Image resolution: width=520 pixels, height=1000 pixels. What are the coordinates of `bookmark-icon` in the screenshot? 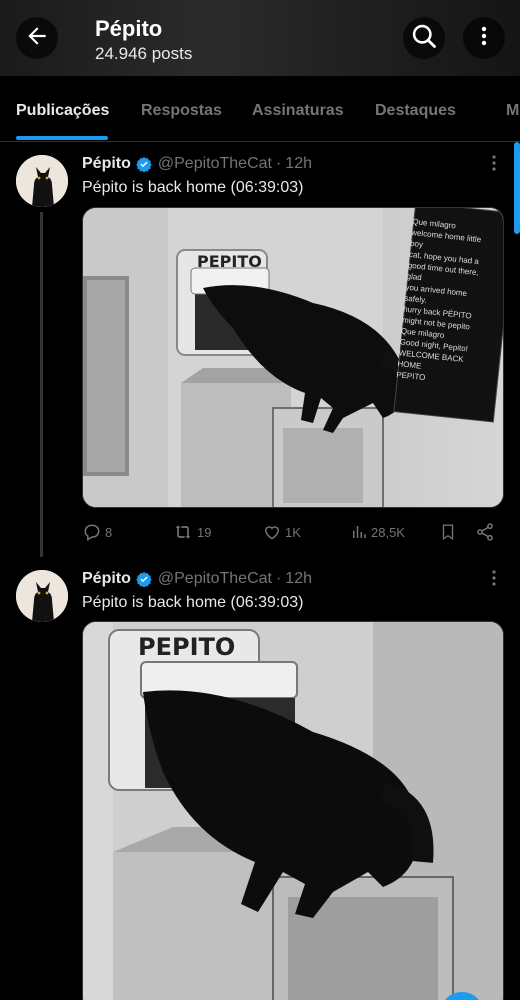 It's located at (448, 532).